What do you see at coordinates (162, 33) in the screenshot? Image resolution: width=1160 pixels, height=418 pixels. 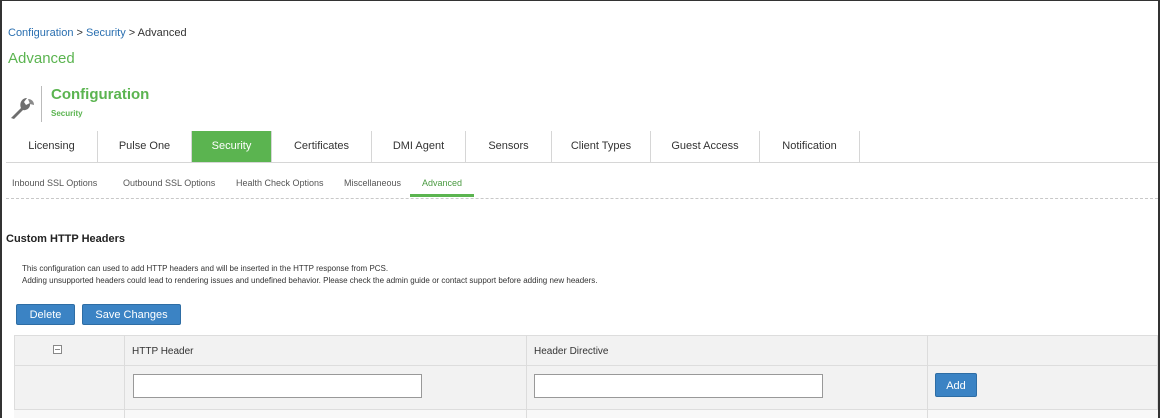 I see `breadcrumb-current: Advanced` at bounding box center [162, 33].